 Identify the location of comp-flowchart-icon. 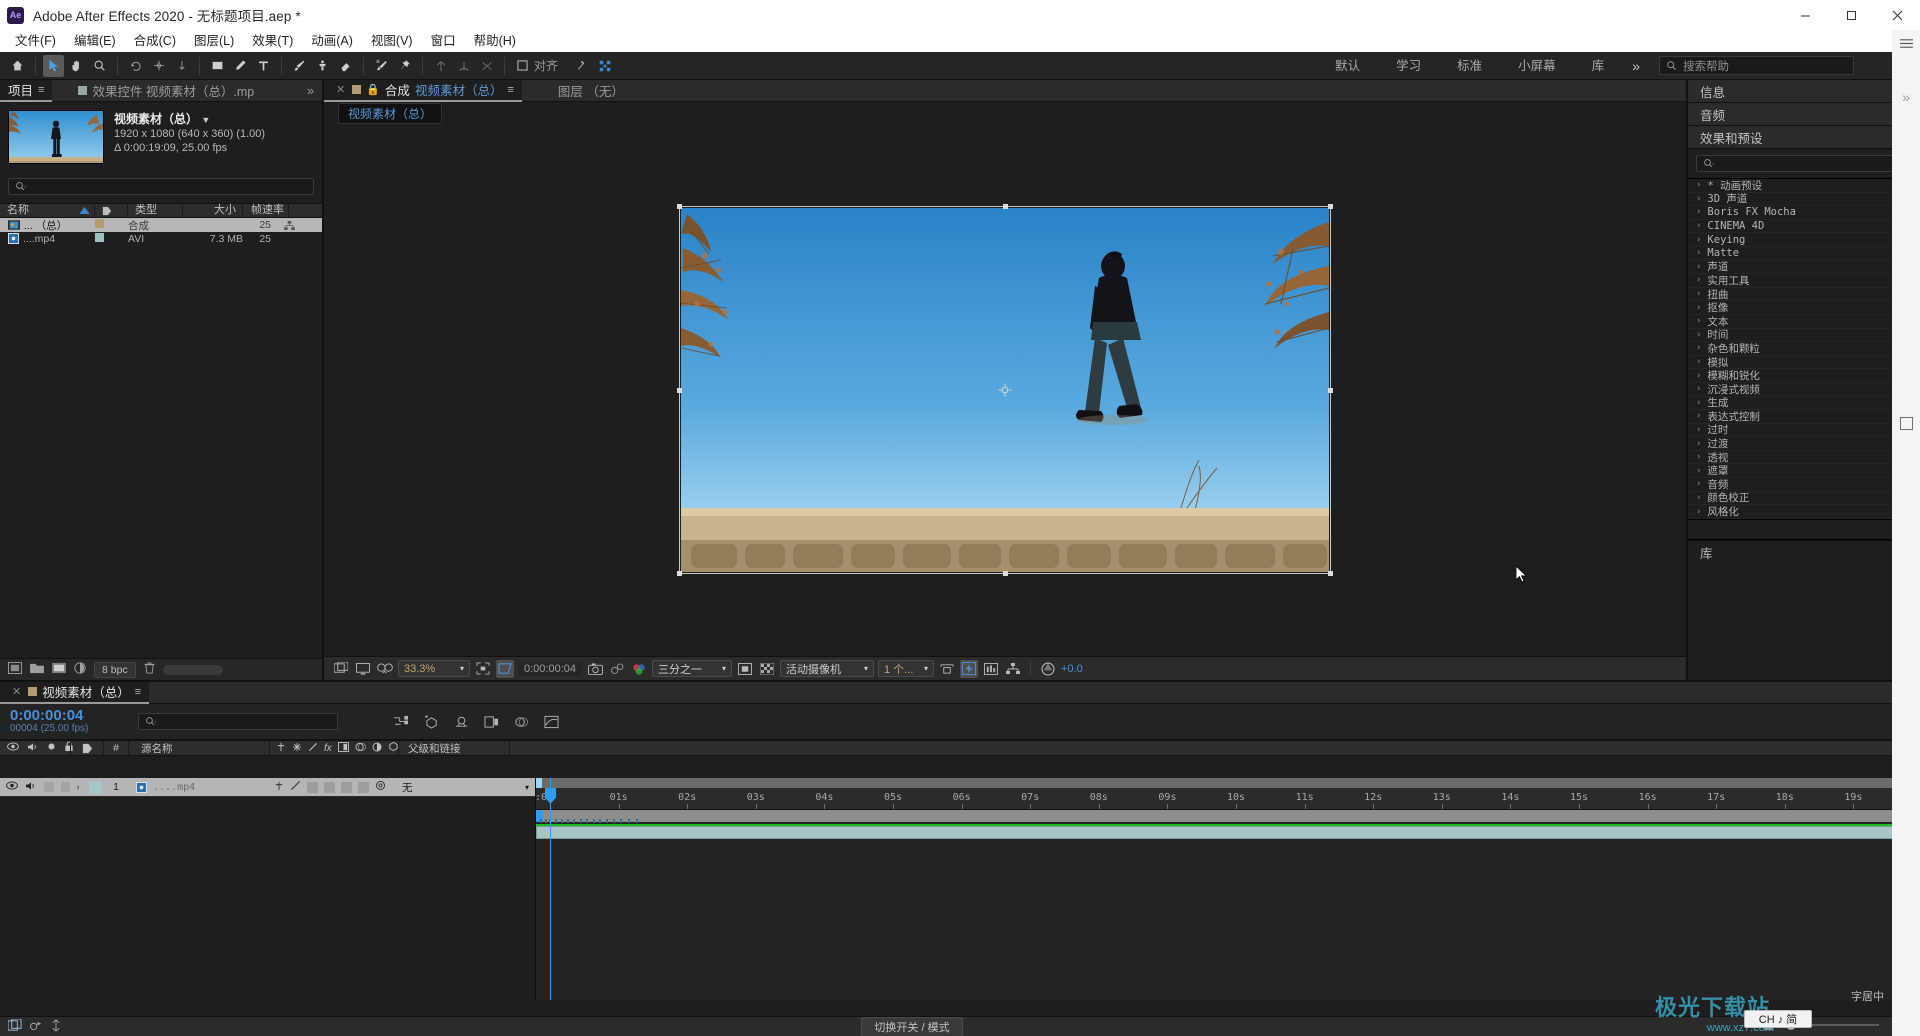
(289, 225).